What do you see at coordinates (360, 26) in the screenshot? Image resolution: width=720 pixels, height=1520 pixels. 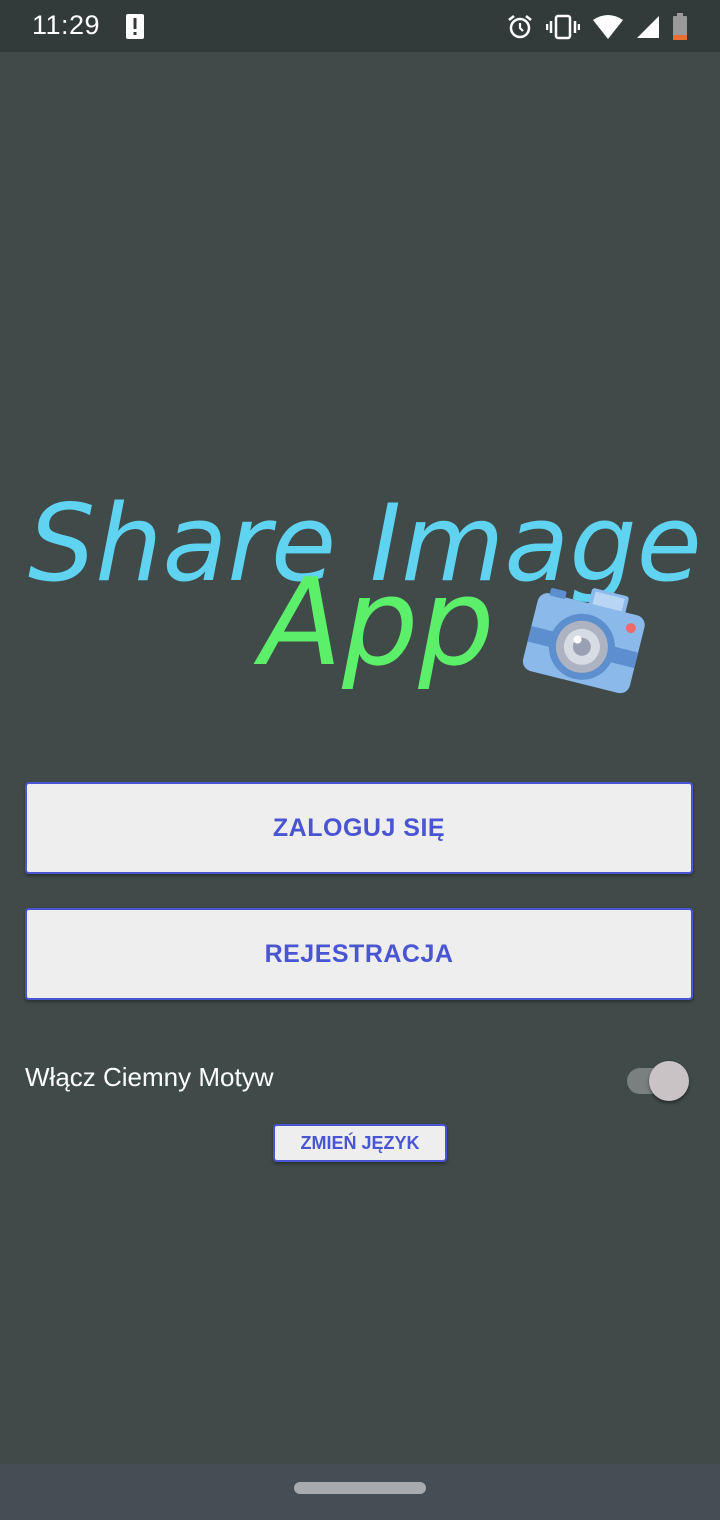 I see `status-bar: 11:29` at bounding box center [360, 26].